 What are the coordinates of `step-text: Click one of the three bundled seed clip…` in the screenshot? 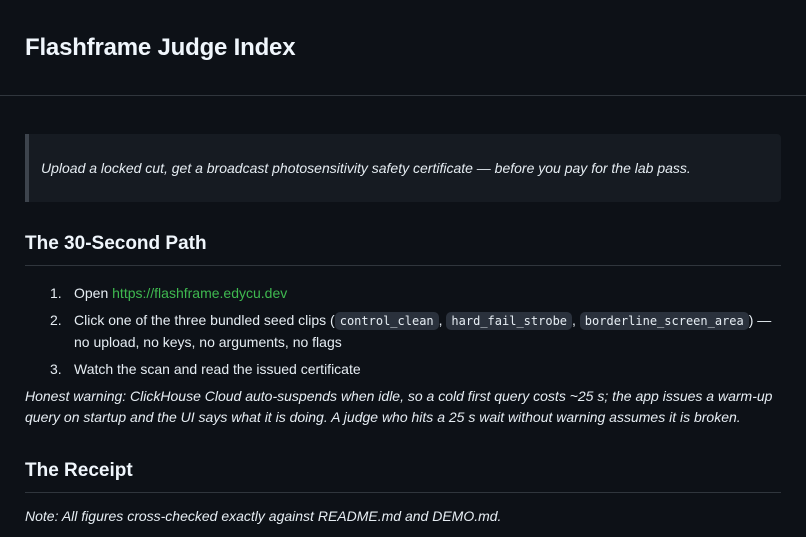 It's located at (427, 331).